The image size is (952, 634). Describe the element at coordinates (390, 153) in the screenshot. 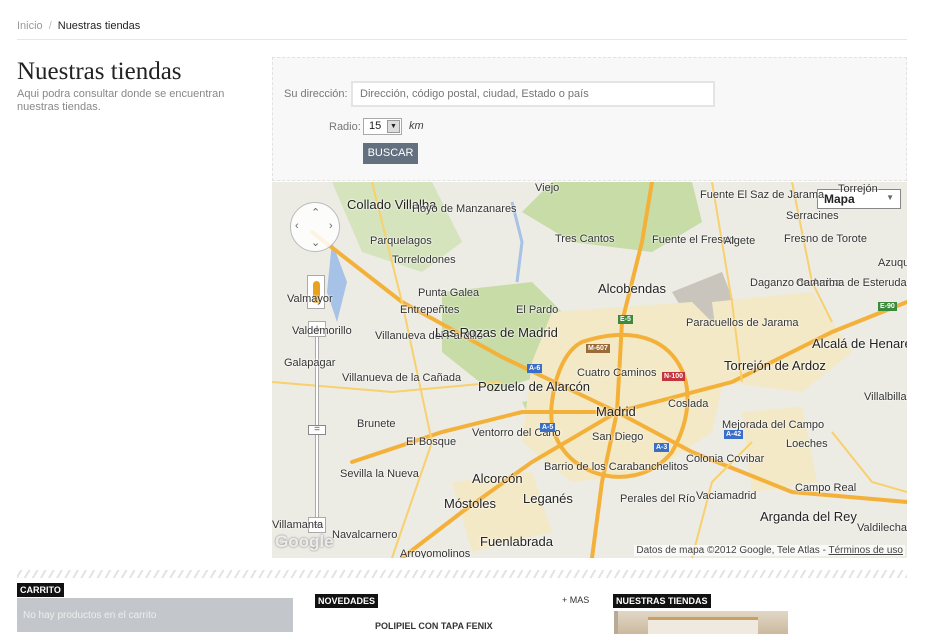

I see `search-button: BUSCAR` at that location.